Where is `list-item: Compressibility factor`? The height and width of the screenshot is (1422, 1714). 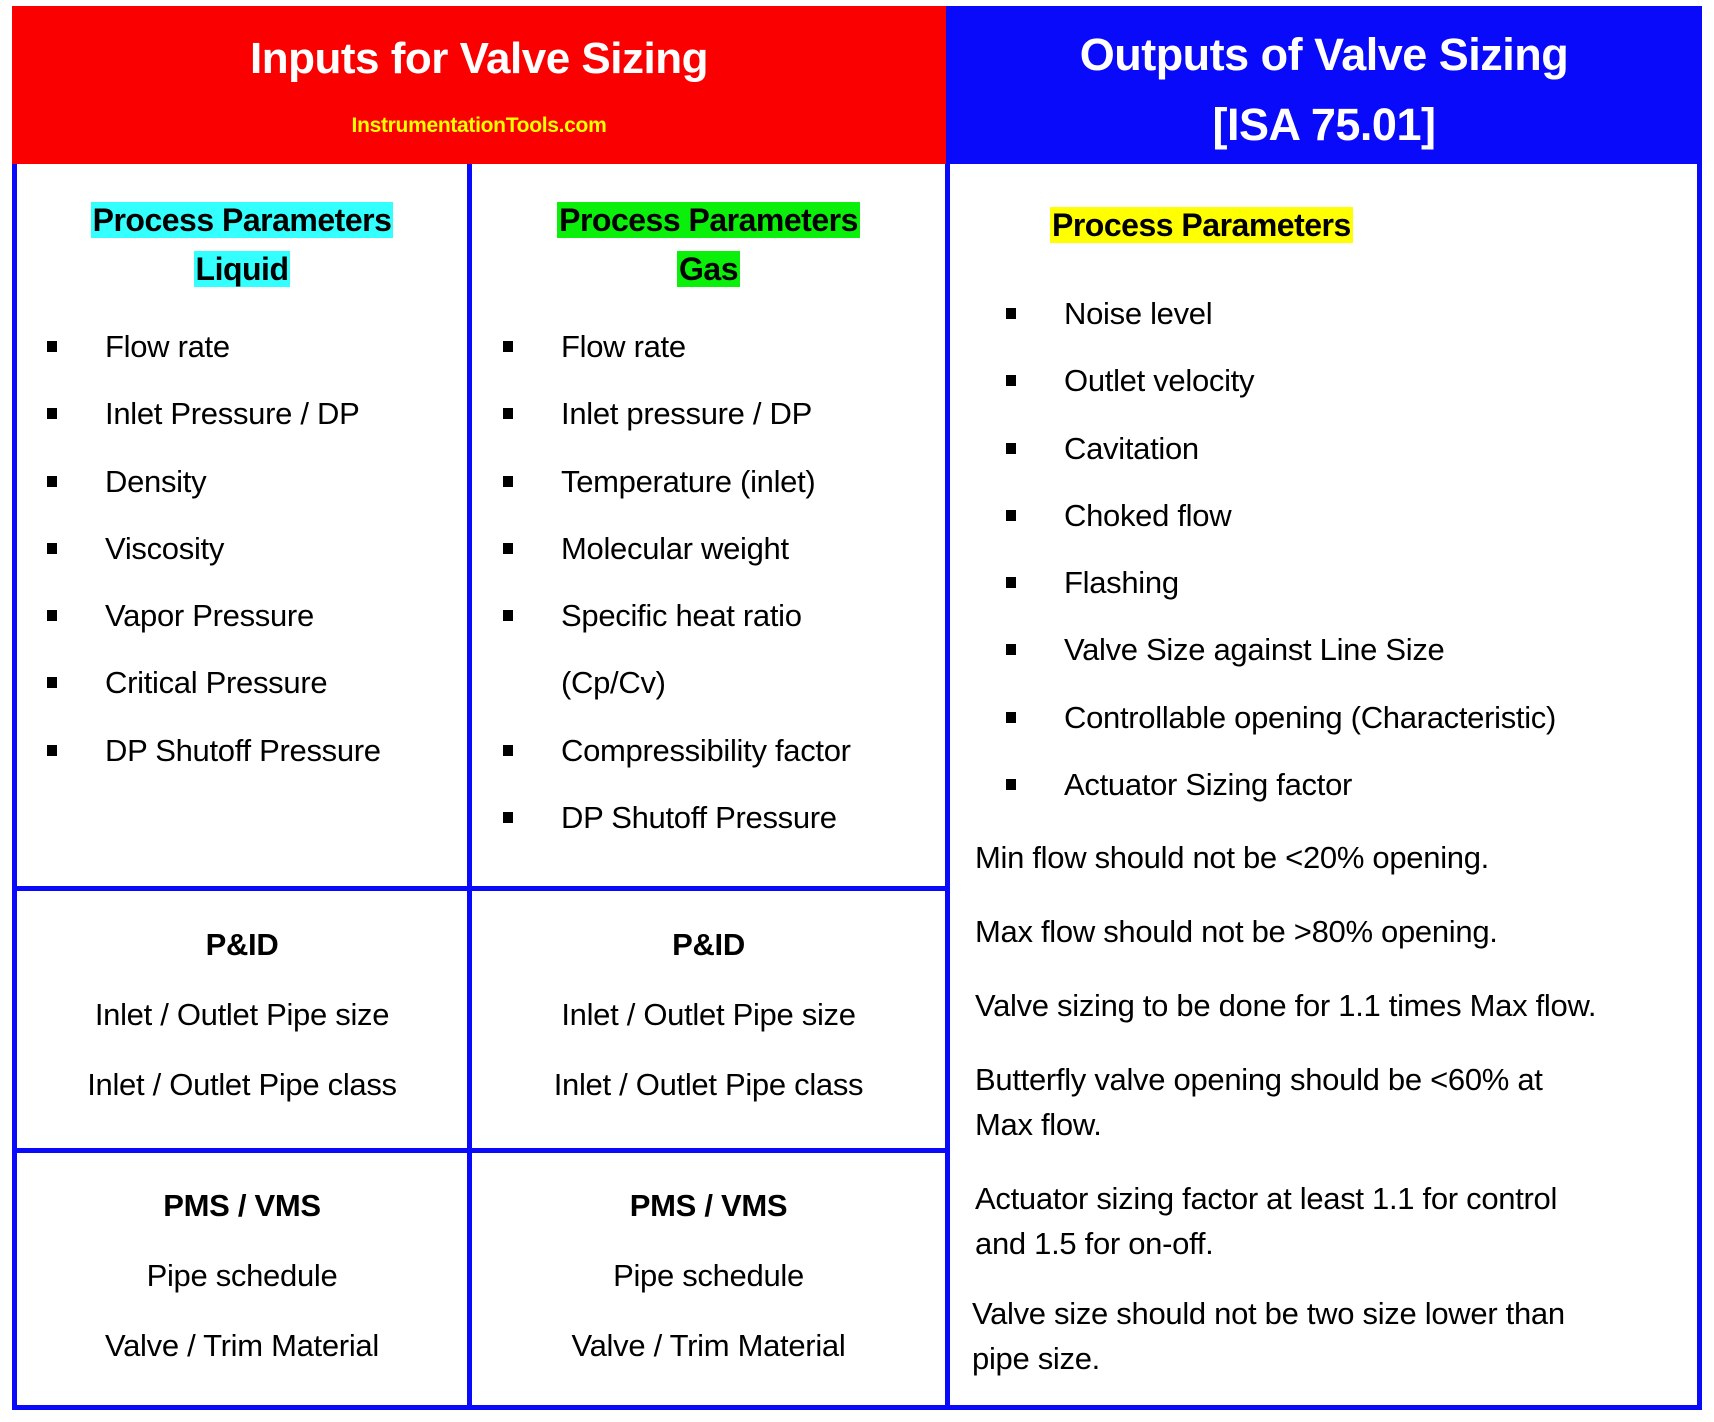
list-item: Compressibility factor is located at coordinates (720, 750).